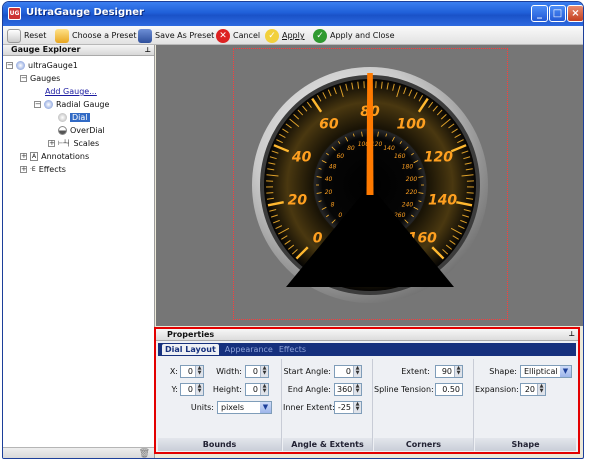 The image size is (597, 469). What do you see at coordinates (525, 444) in the screenshot?
I see `shape-section-title: Shape` at bounding box center [525, 444].